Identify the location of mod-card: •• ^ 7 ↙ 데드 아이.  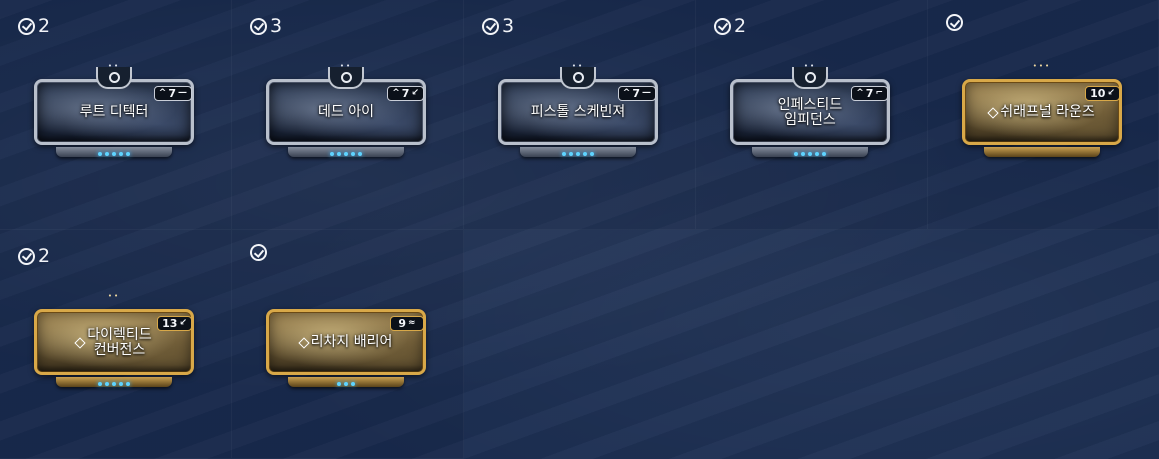
(346, 112).